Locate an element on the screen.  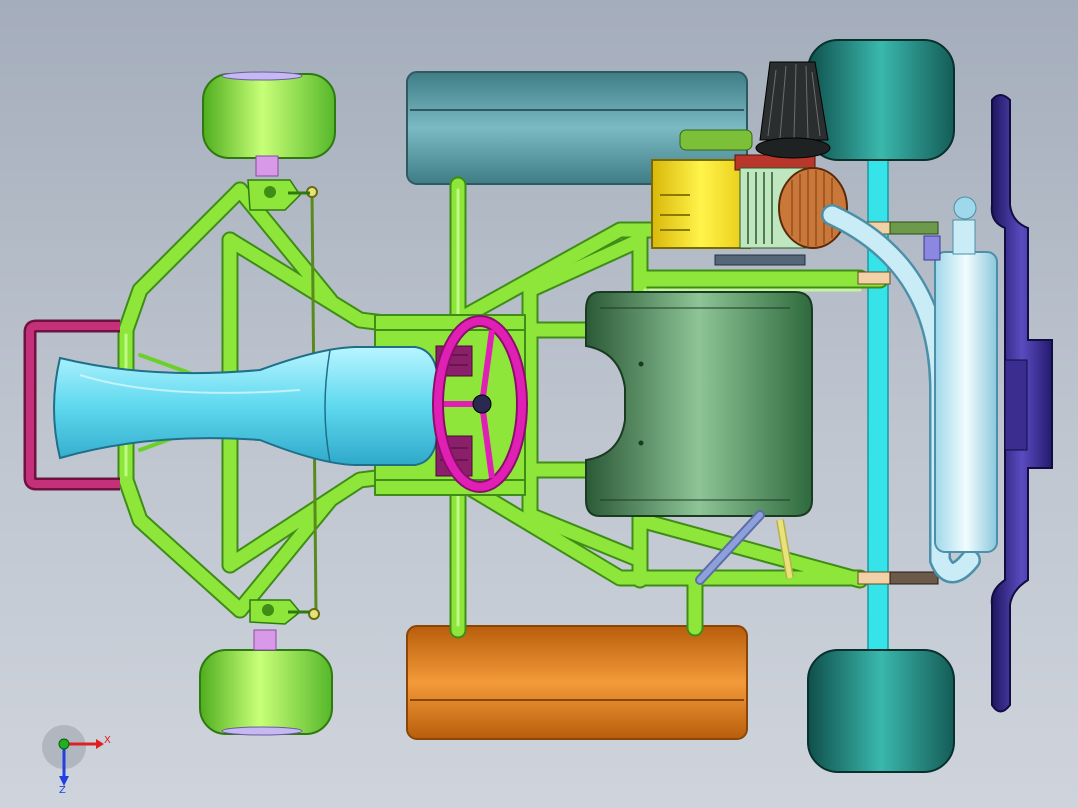
front-tire-bottom is located at coordinates (266, 682).